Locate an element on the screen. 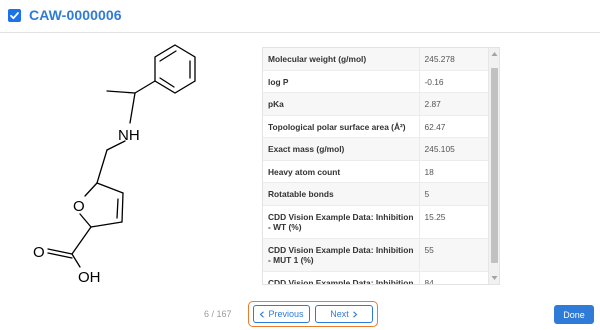  previous-label: Previous is located at coordinates (286, 314).